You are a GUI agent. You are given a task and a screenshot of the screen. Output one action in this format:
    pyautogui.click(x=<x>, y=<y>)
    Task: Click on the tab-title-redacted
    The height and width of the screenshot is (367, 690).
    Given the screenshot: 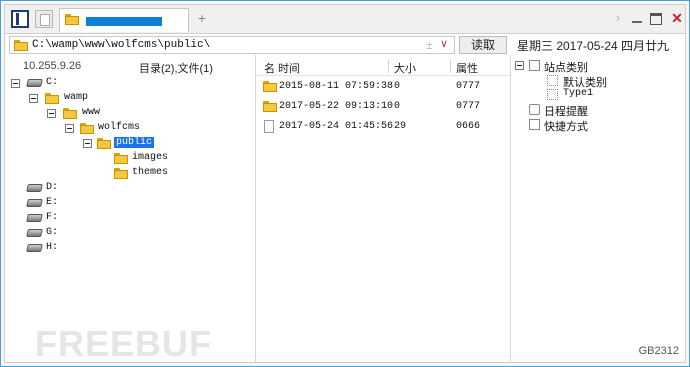 What is the action you would take?
    pyautogui.click(x=124, y=21)
    